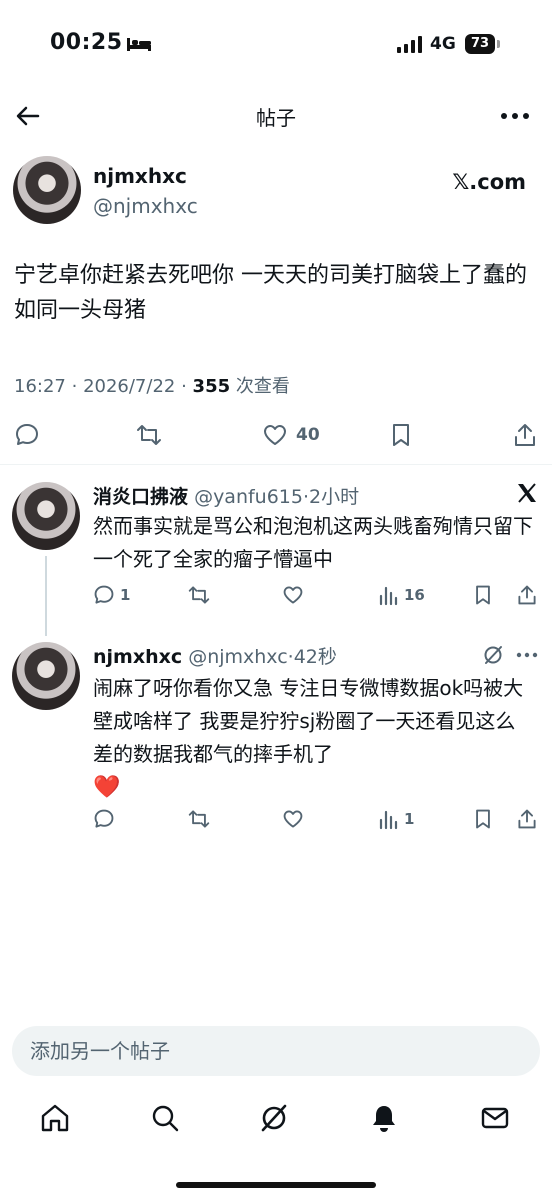  I want to click on post-views-count: 355, so click(211, 386).